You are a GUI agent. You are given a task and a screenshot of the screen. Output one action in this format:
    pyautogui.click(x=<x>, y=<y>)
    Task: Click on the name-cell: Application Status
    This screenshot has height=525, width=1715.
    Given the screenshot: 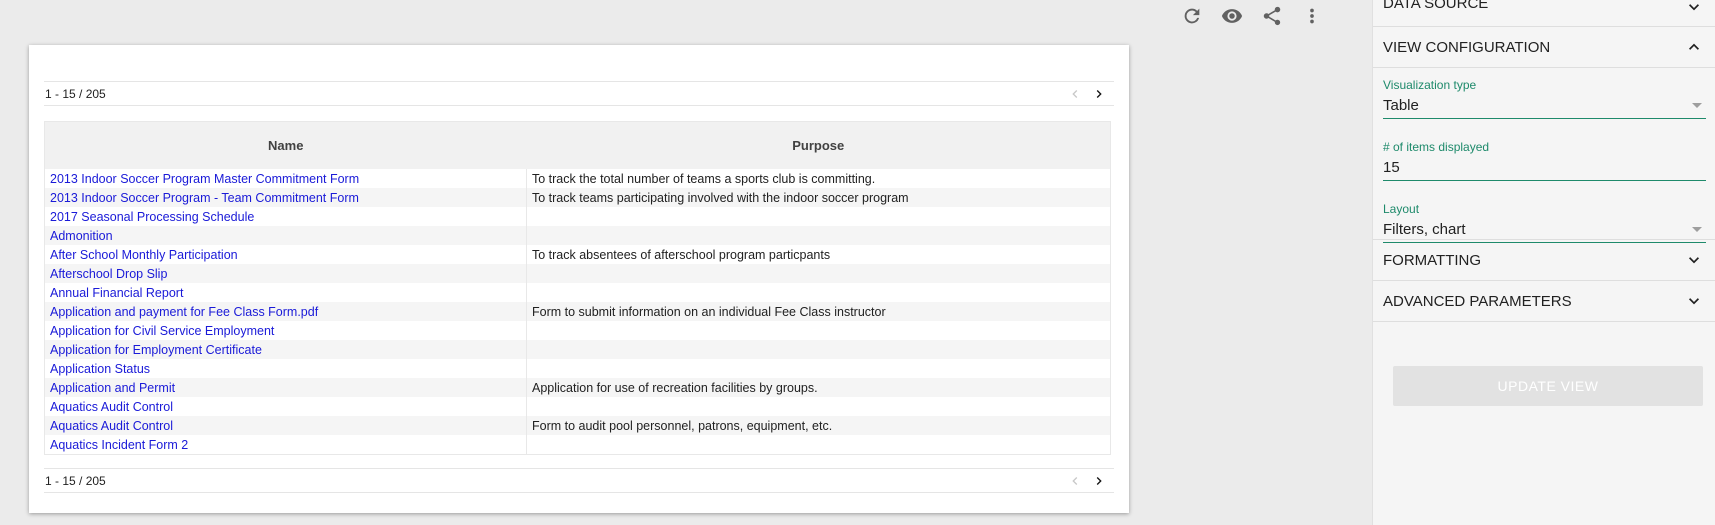 What is the action you would take?
    pyautogui.click(x=285, y=368)
    